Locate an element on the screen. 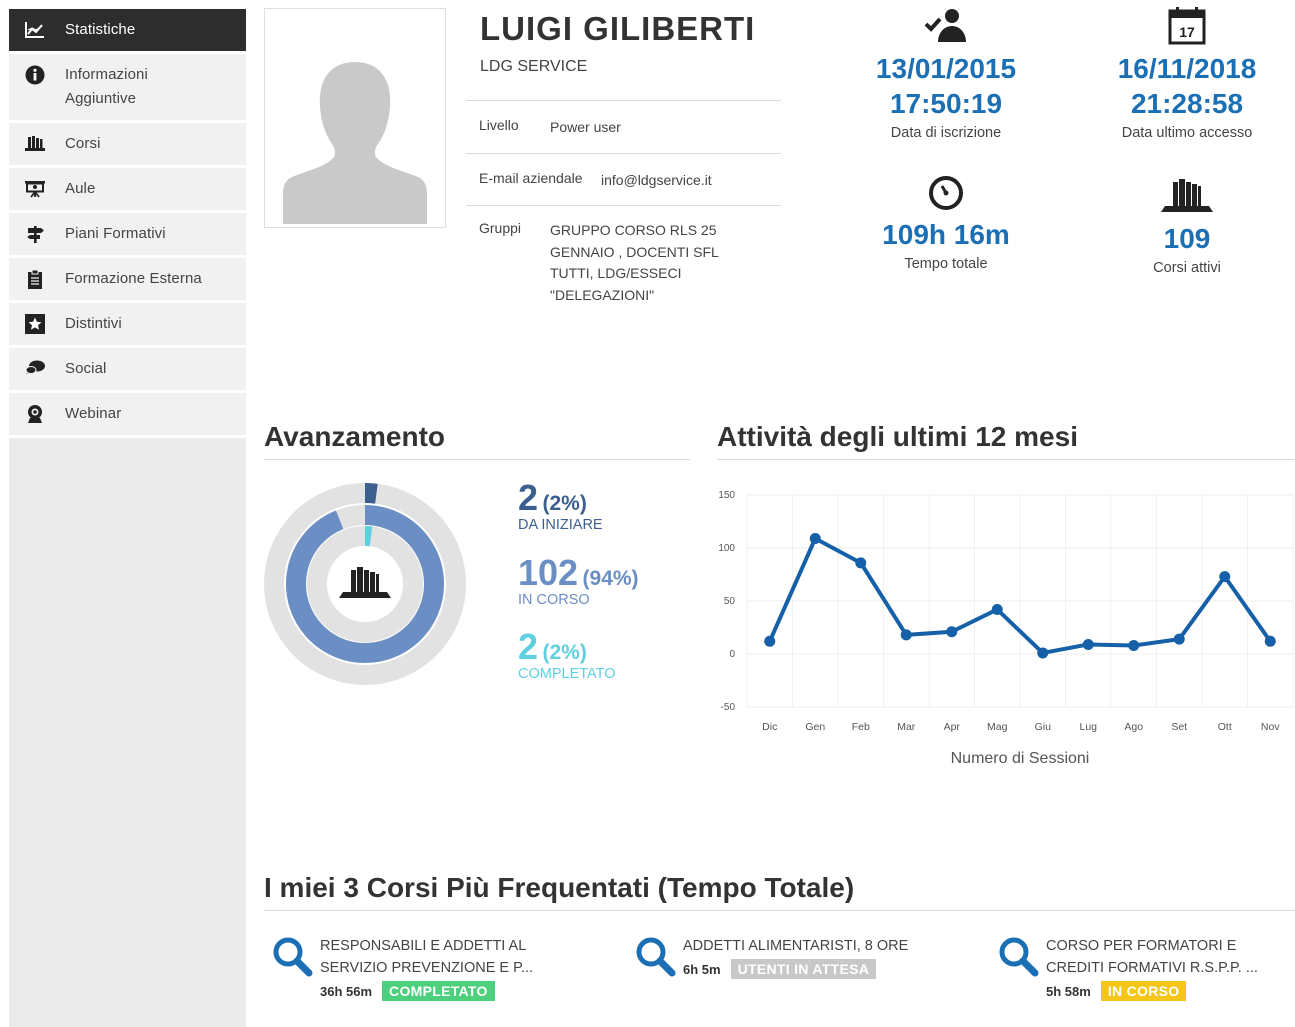 The image size is (1295, 1027). total-time-stat: 109h 16m Tempo totale is located at coordinates (946, 223).